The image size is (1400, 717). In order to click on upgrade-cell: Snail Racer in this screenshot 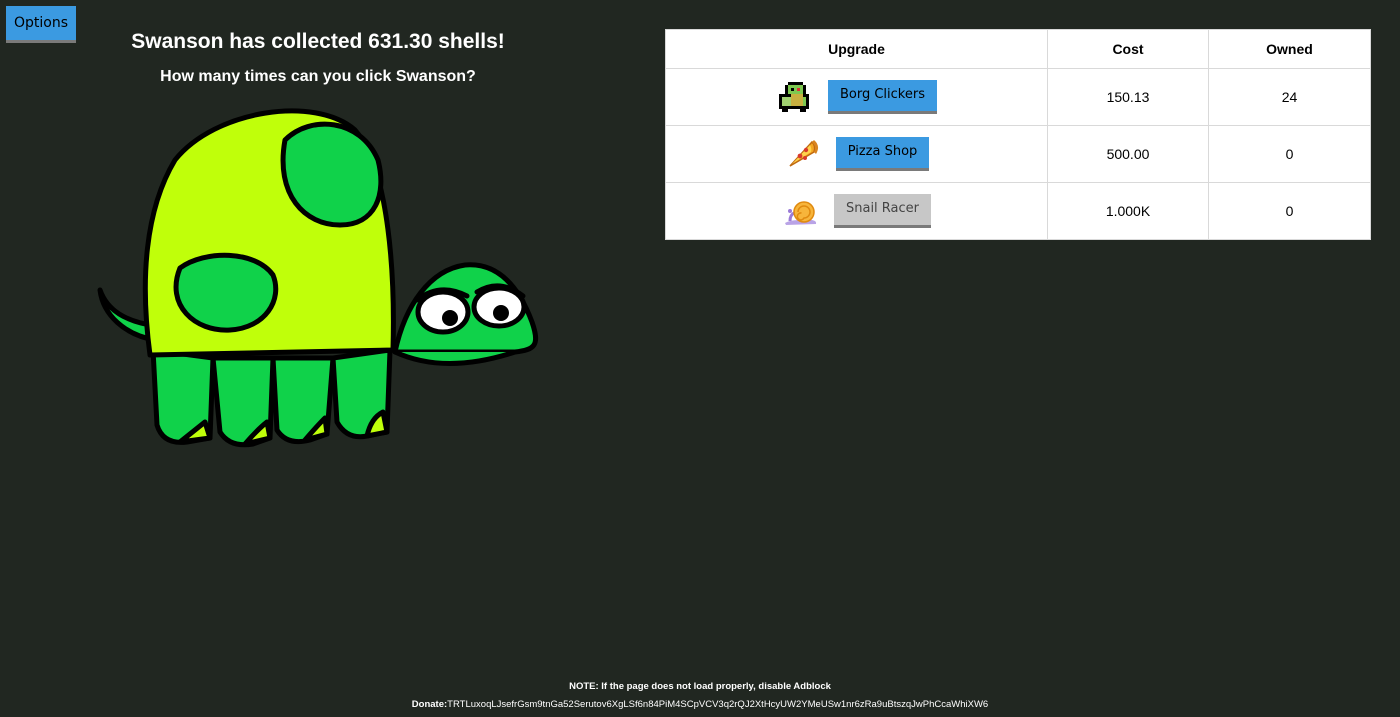, I will do `click(856, 211)`.